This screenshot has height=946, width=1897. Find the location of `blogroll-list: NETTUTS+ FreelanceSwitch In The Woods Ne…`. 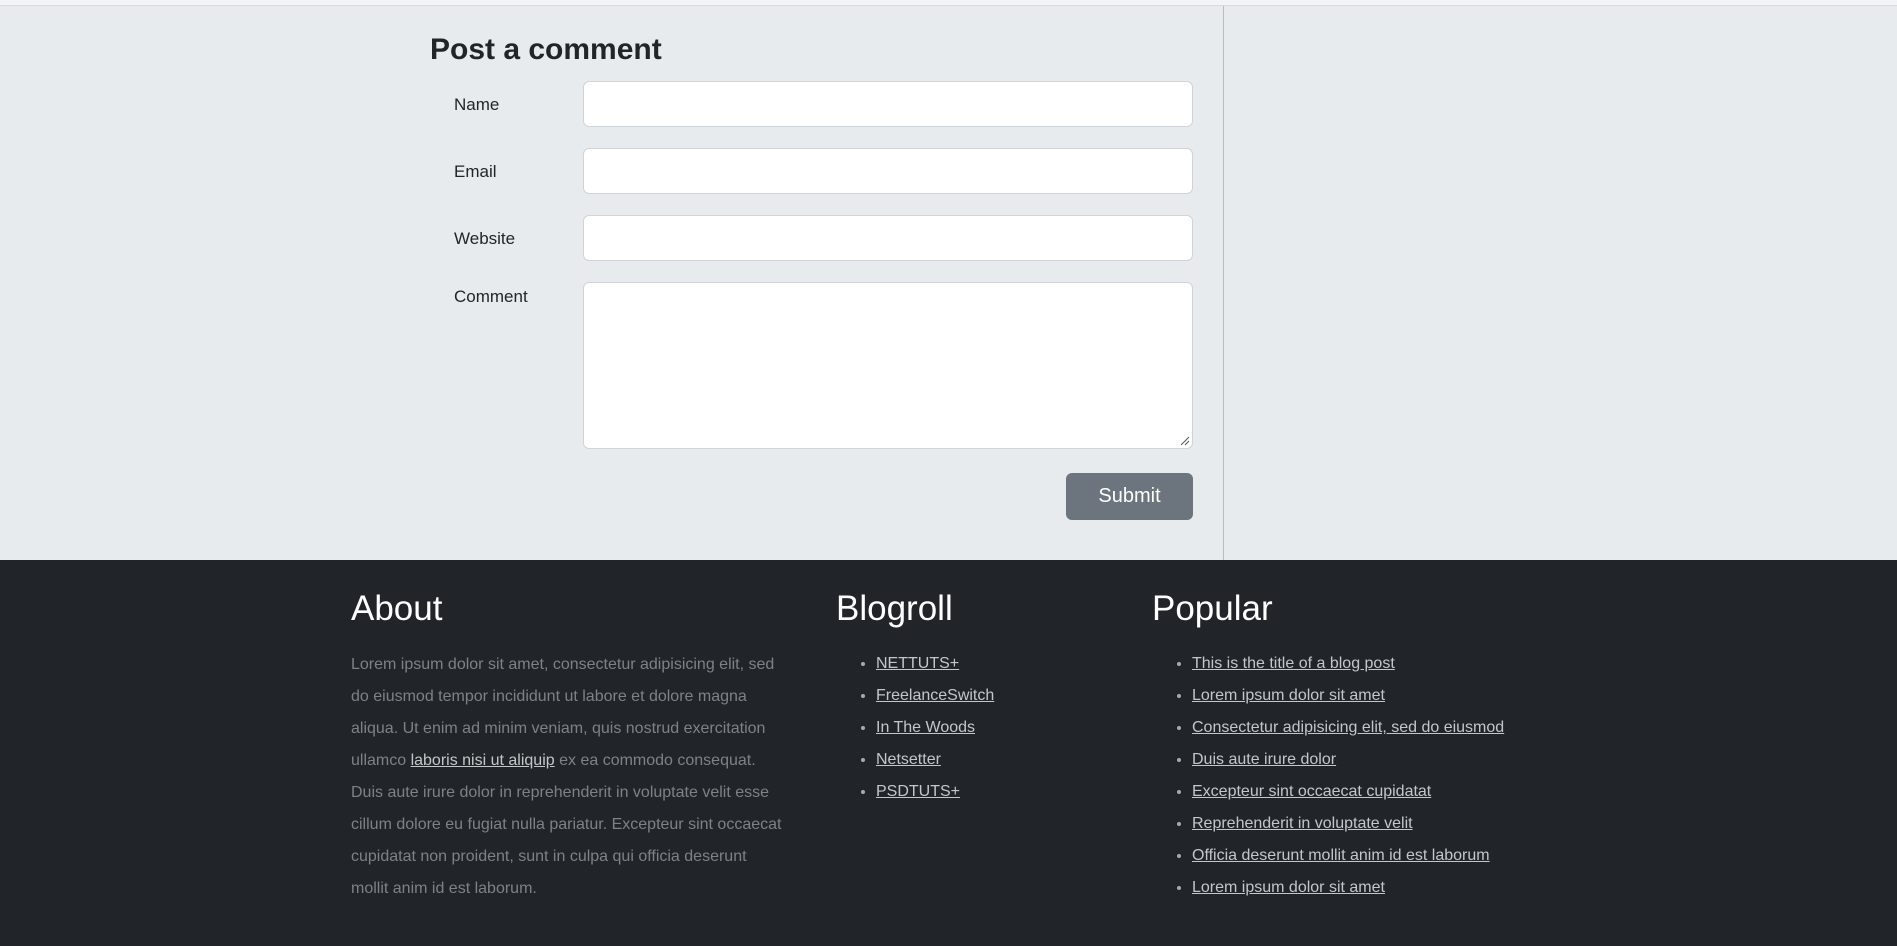

blogroll-list: NETTUTS+ FreelanceSwitch In The Woods Ne… is located at coordinates (915, 728).